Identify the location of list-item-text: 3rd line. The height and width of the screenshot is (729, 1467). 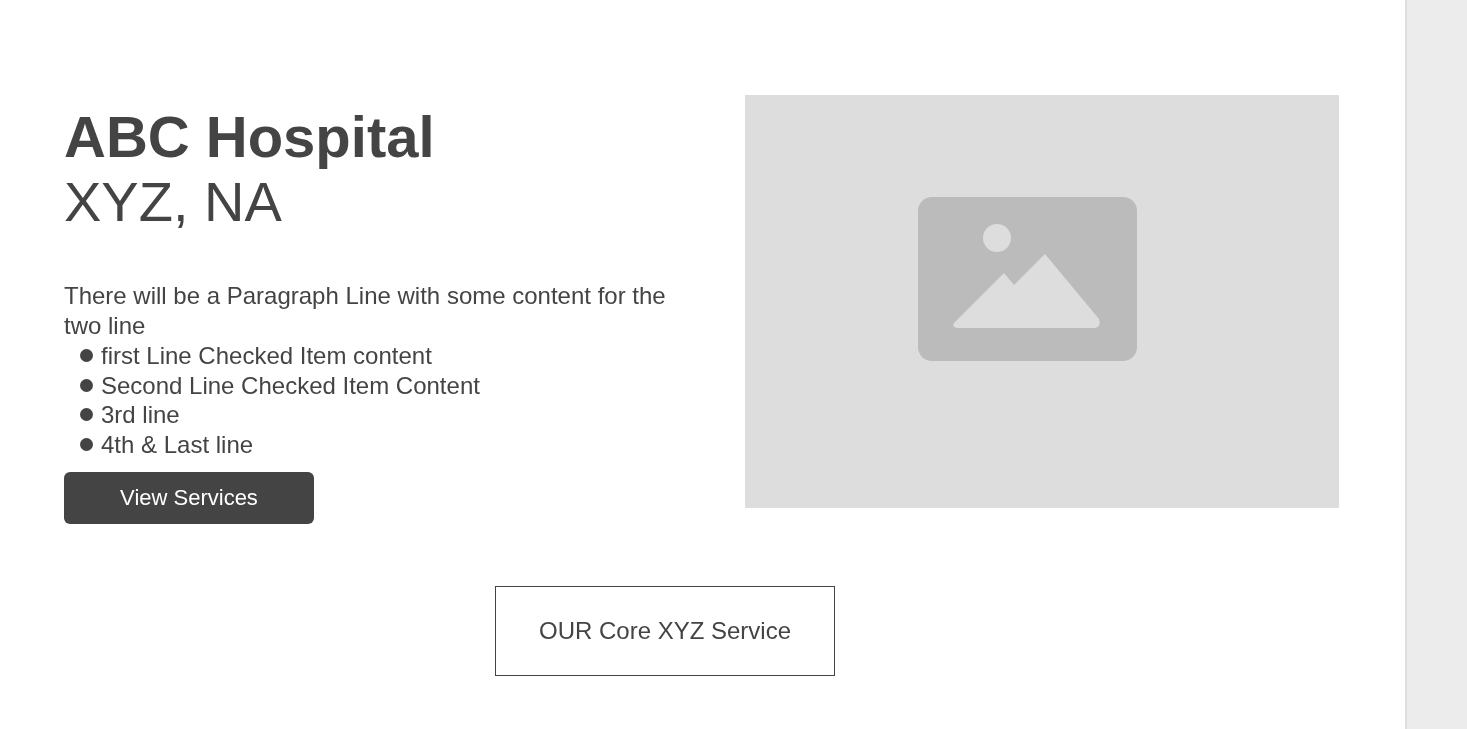
(140, 415).